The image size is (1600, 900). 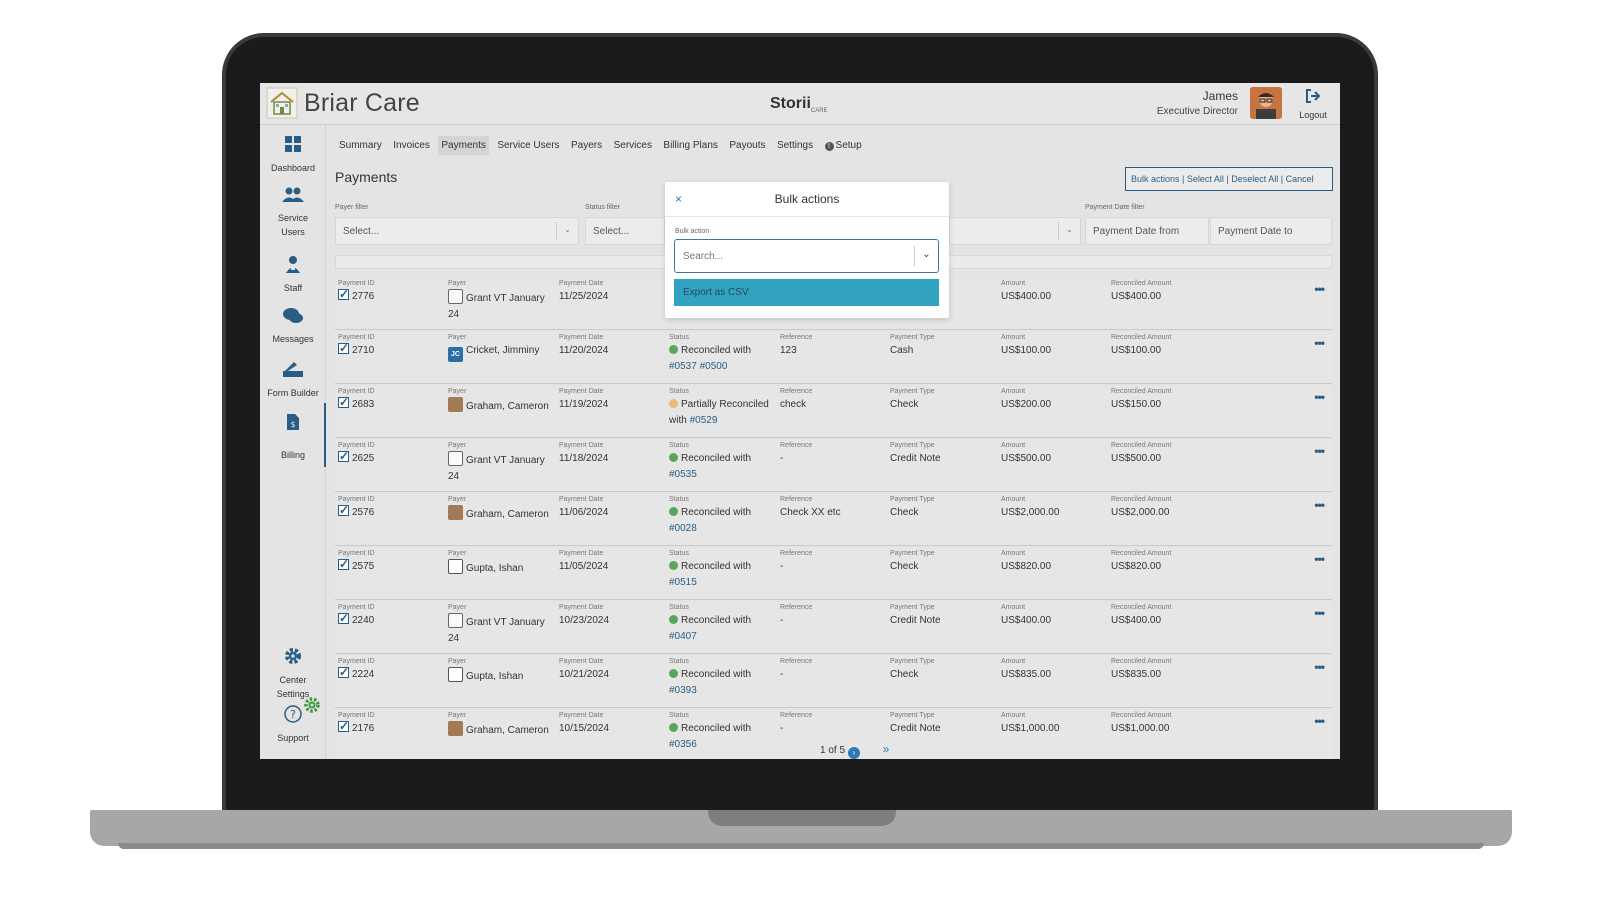 What do you see at coordinates (1055, 615) in the screenshot?
I see `cell-amount: Amount US$400.00` at bounding box center [1055, 615].